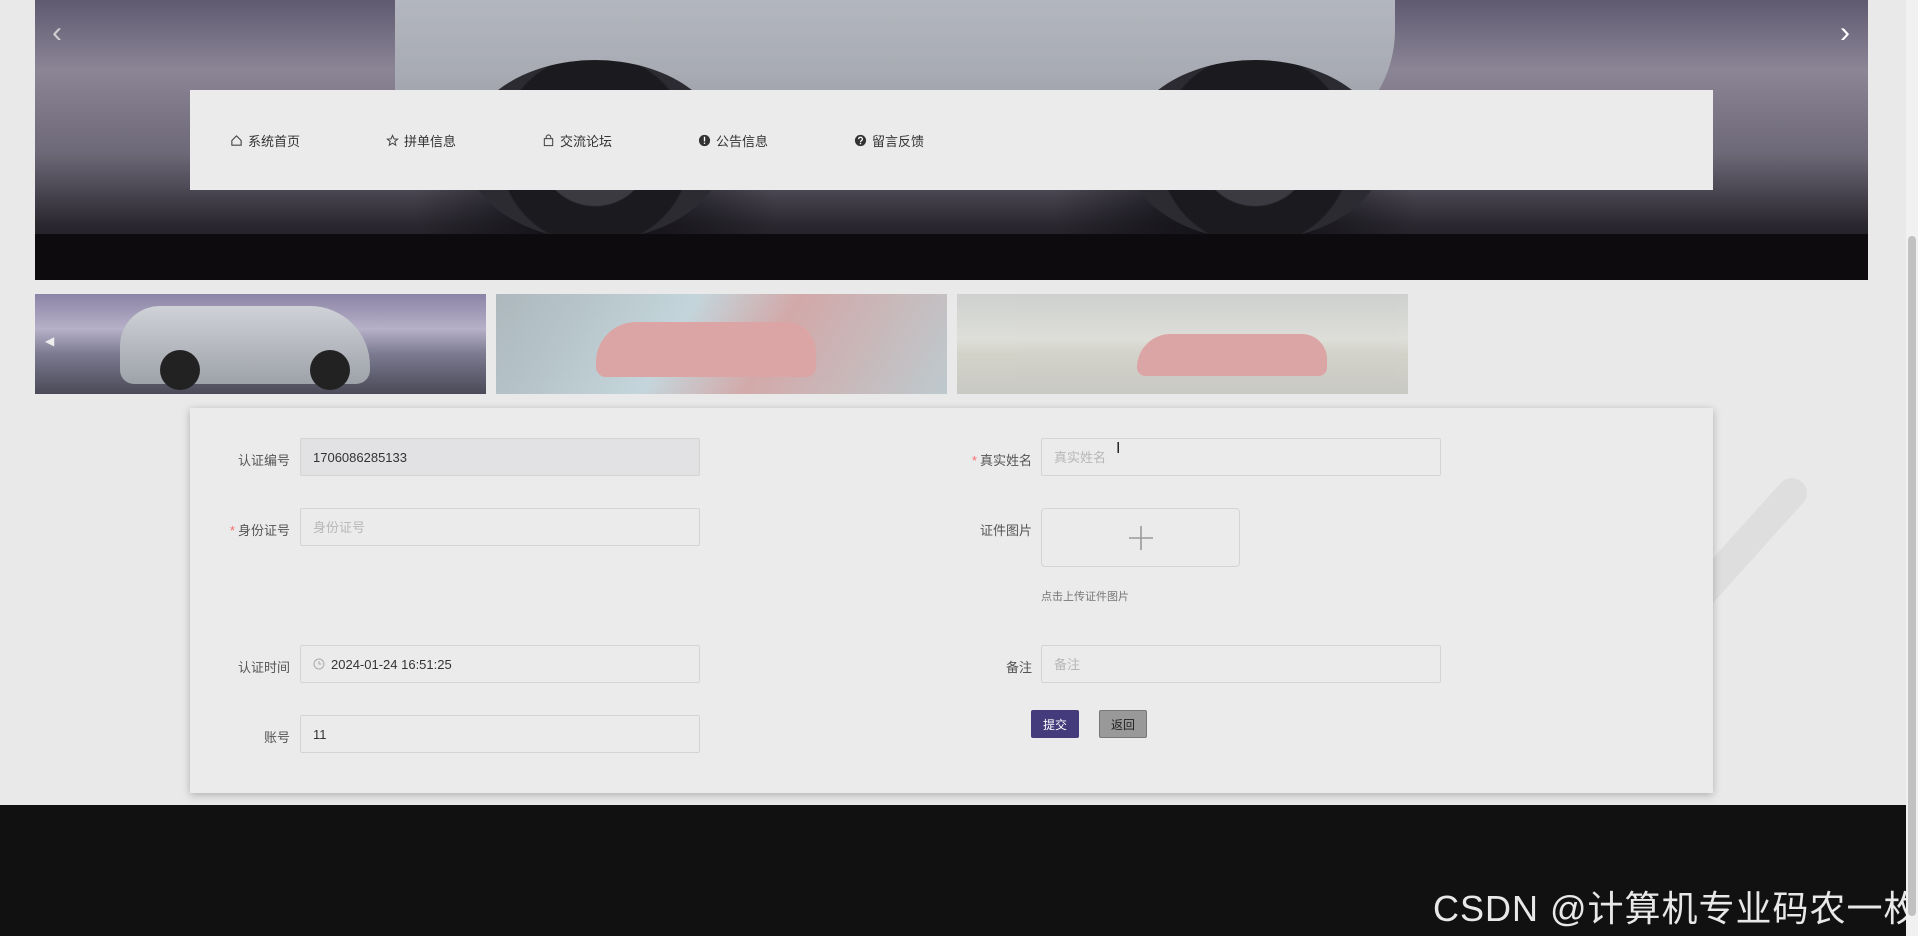 This screenshot has width=1918, height=936. What do you see at coordinates (263, 460) in the screenshot?
I see `cert-no-label: 认证编号` at bounding box center [263, 460].